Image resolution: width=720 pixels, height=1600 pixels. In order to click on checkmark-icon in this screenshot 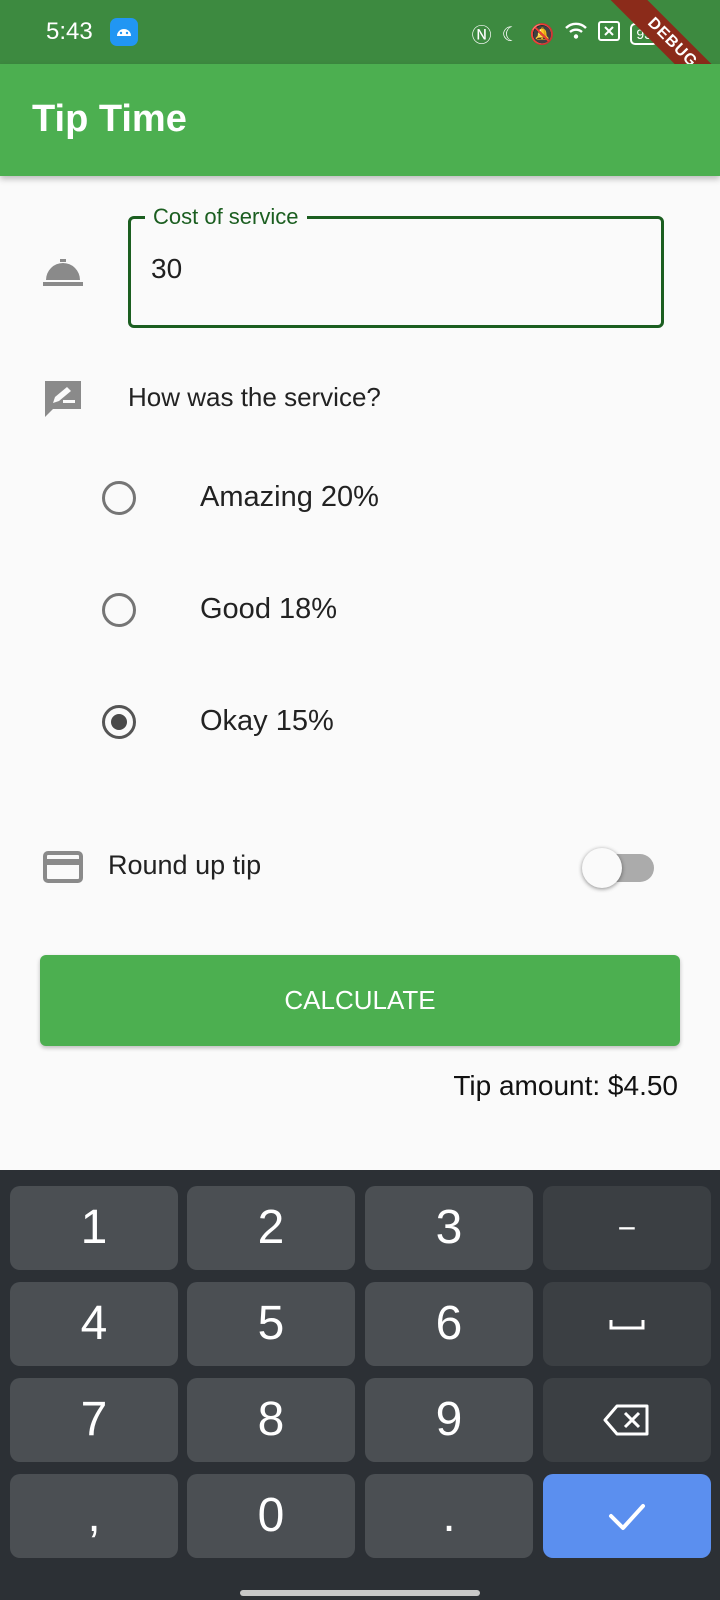, I will do `click(627, 1517)`.